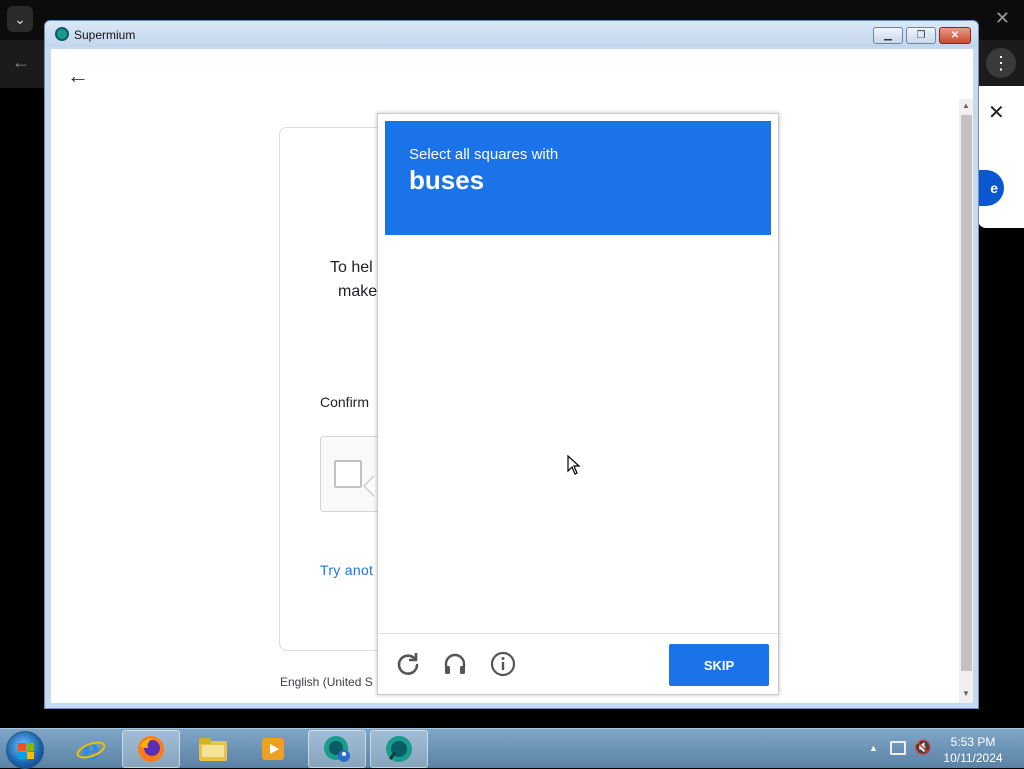  I want to click on tab-search-dropdown-icon: ⌄, so click(20, 19).